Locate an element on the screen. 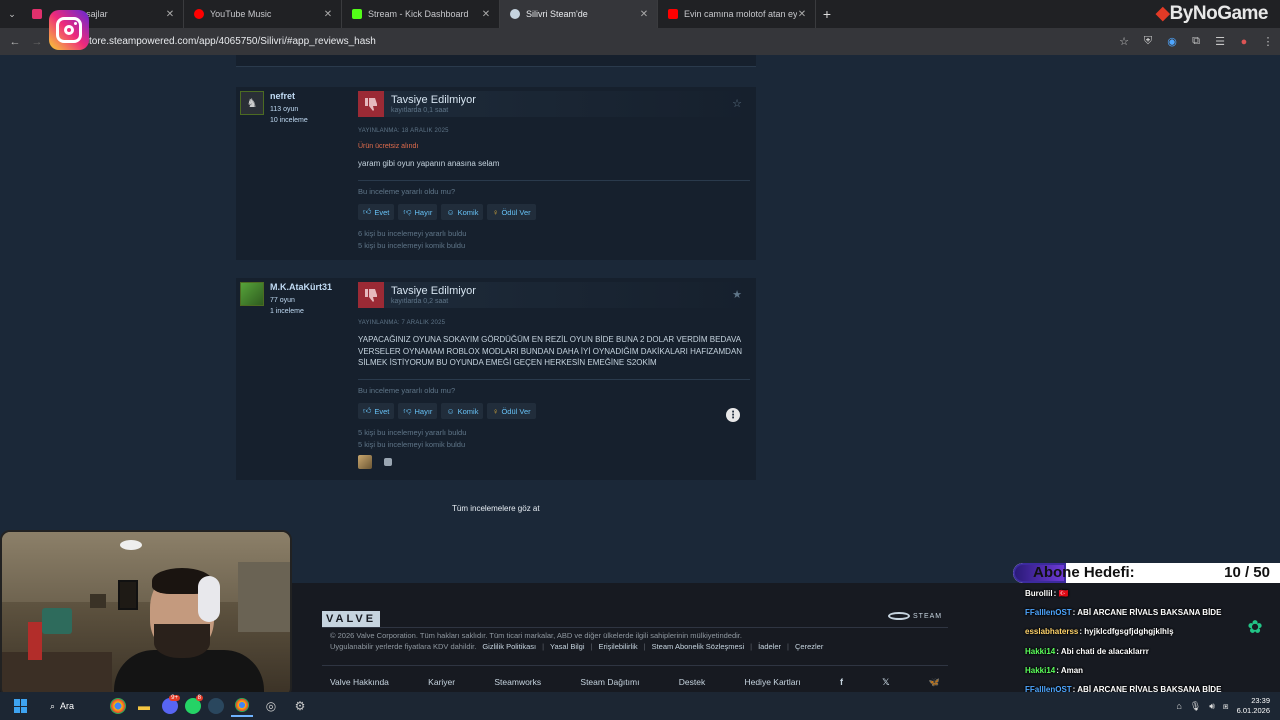 The height and width of the screenshot is (720, 1280). x-twitter-icon: 𝕏 is located at coordinates (885, 682).